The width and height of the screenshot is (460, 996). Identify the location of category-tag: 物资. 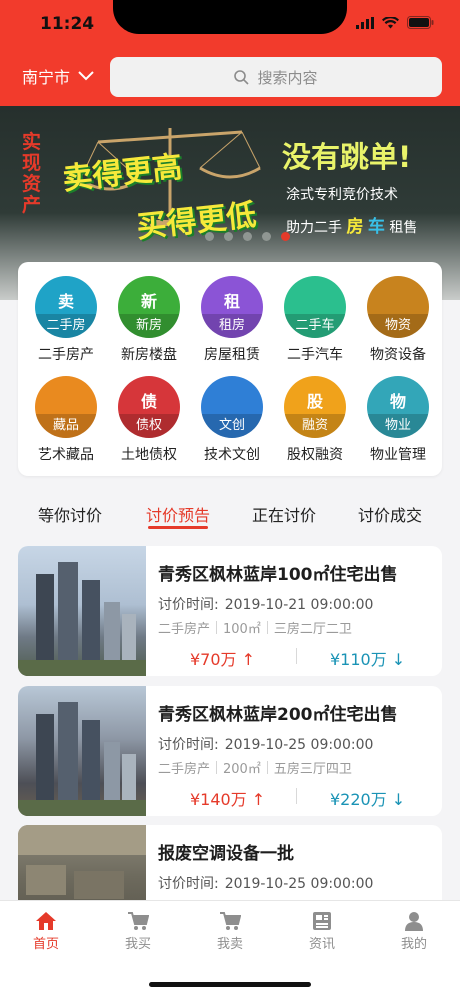
(398, 326).